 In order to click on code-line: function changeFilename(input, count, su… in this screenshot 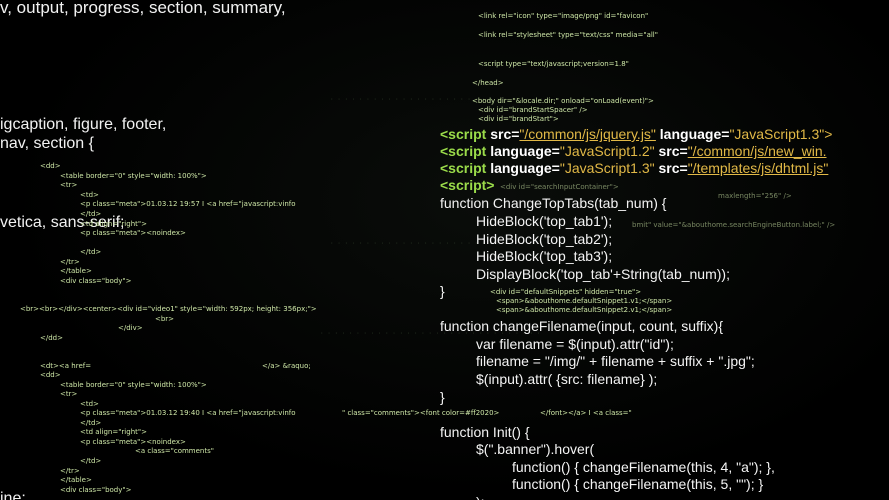, I will do `click(582, 326)`.